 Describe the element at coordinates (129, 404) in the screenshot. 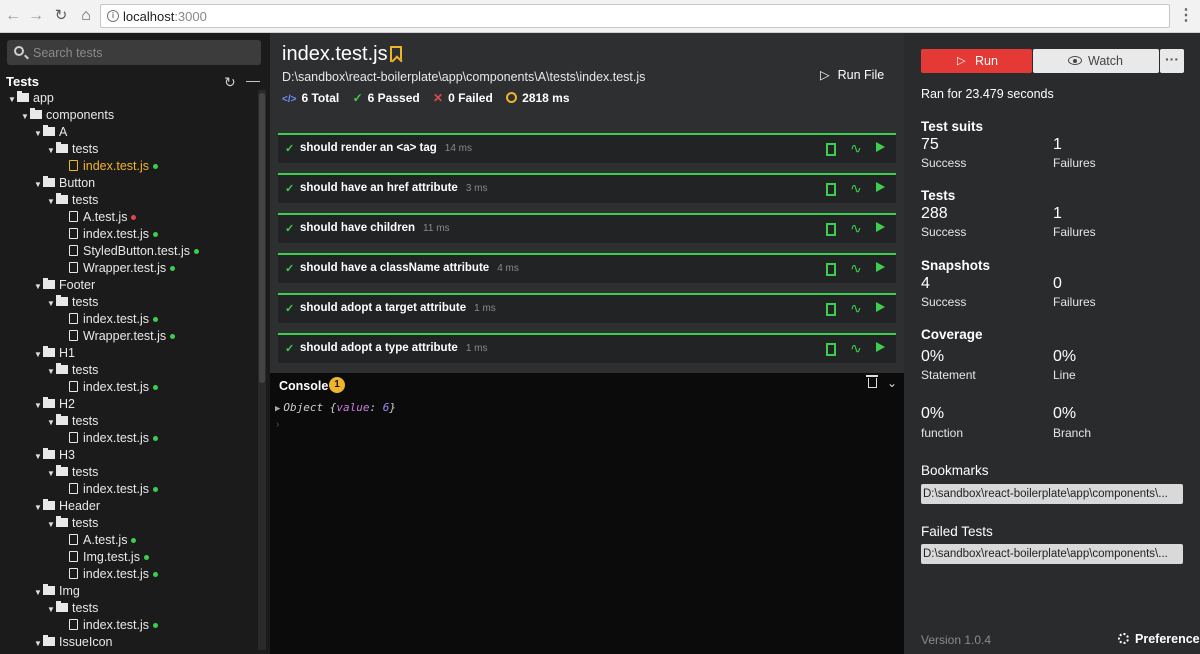

I see `tree-folder: ▼ H2` at that location.